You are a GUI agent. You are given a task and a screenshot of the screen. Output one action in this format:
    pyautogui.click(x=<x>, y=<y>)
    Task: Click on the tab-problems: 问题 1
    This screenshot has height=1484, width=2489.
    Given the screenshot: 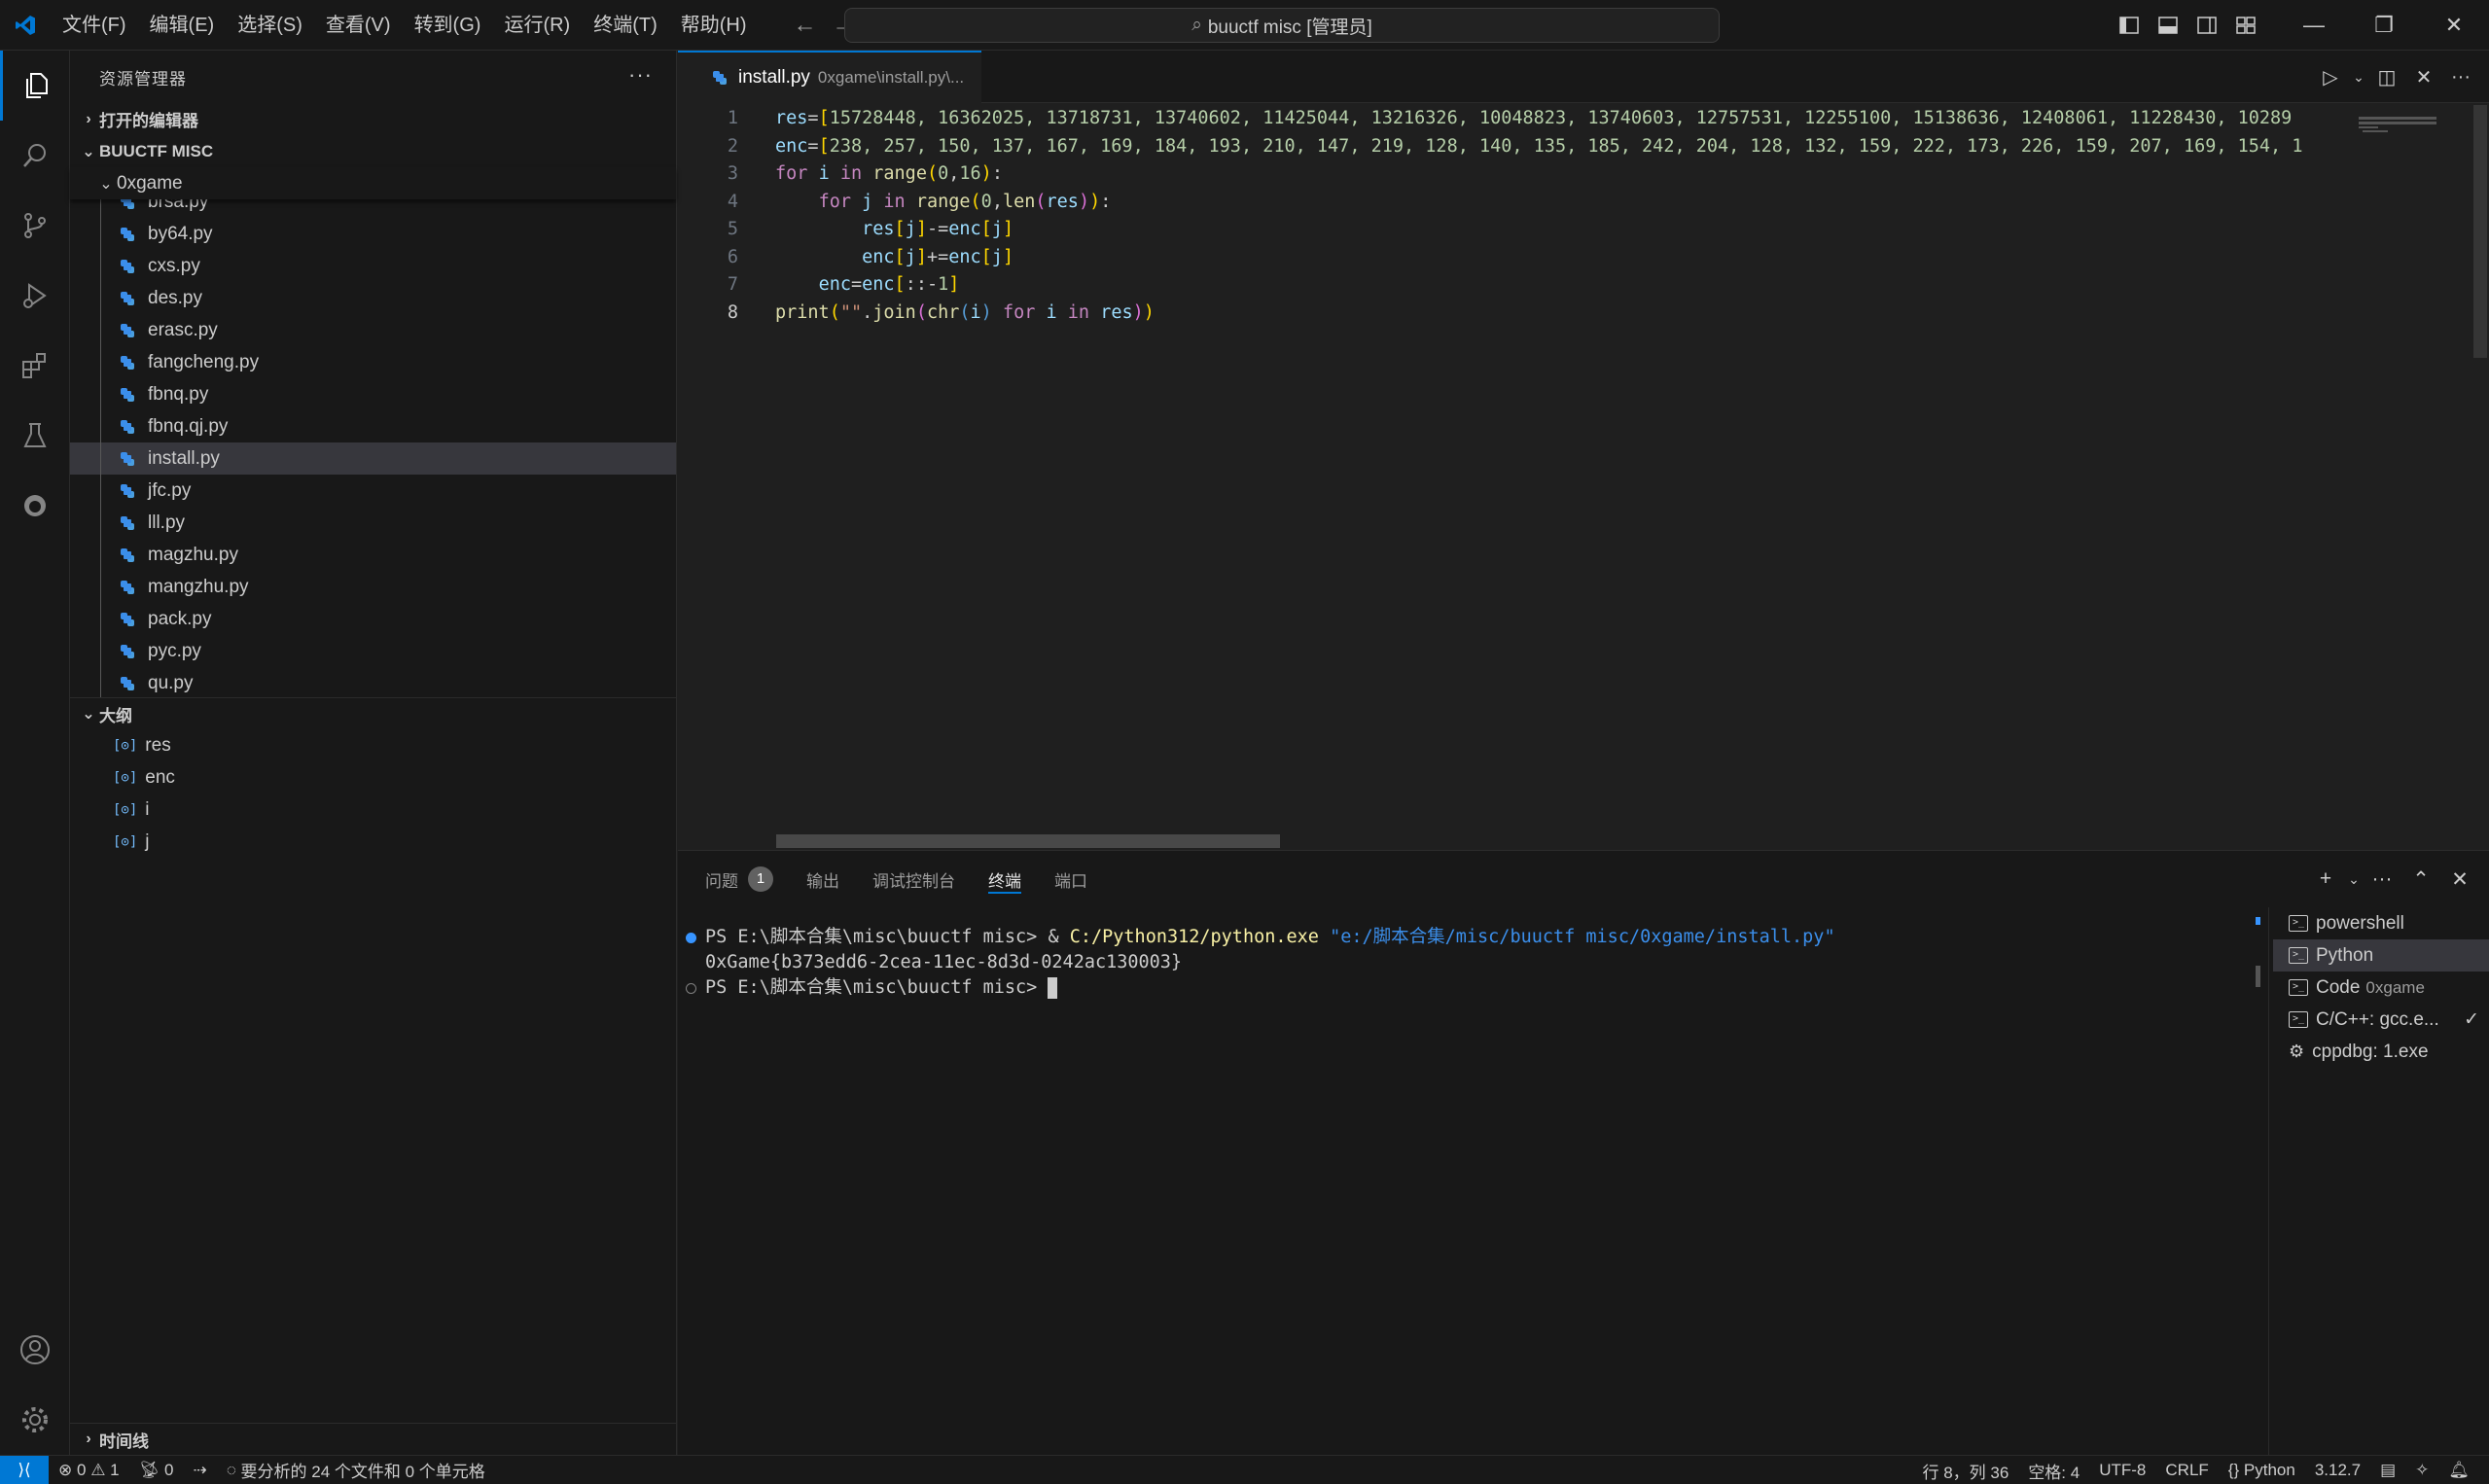 What is the action you would take?
    pyautogui.click(x=739, y=879)
    